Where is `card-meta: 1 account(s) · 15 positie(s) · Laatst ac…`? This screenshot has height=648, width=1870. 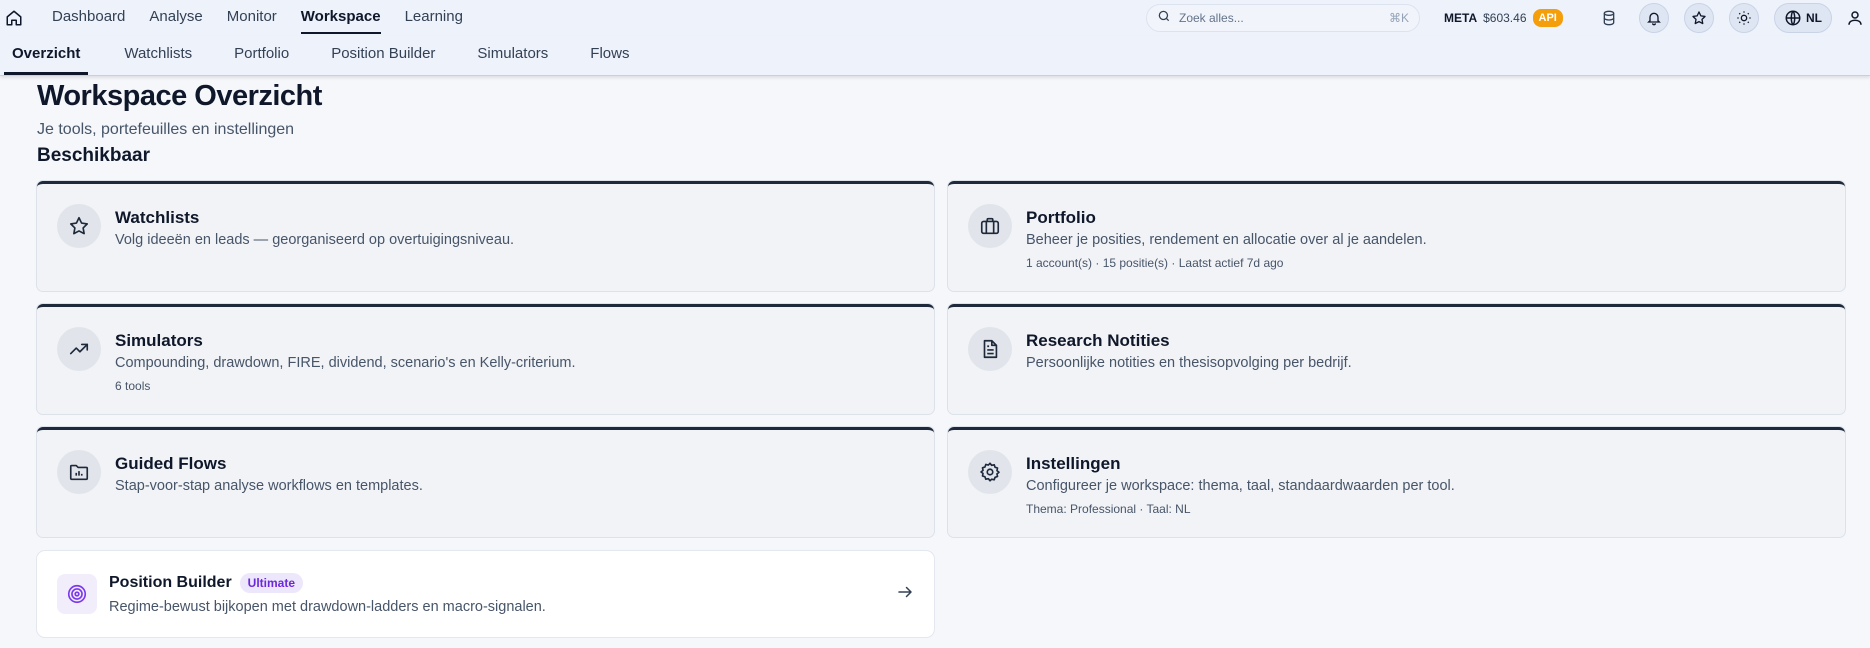 card-meta: 1 account(s) · 15 positie(s) · Laatst ac… is located at coordinates (1155, 263).